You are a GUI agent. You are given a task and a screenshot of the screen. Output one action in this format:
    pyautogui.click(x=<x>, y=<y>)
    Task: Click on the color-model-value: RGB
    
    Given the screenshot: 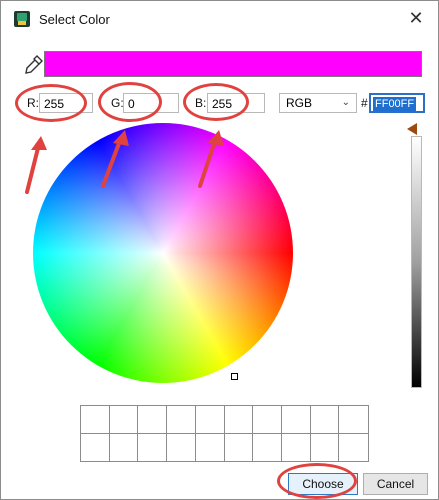 What is the action you would take?
    pyautogui.click(x=299, y=103)
    